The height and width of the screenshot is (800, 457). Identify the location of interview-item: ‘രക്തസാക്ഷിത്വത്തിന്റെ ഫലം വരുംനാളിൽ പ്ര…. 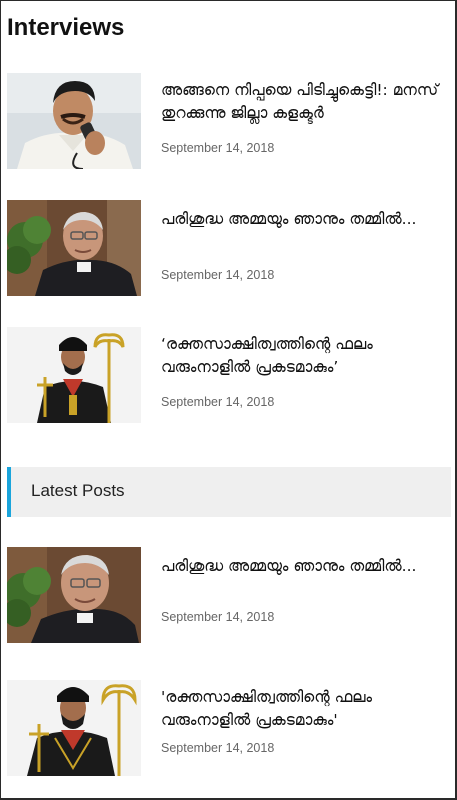
(229, 376).